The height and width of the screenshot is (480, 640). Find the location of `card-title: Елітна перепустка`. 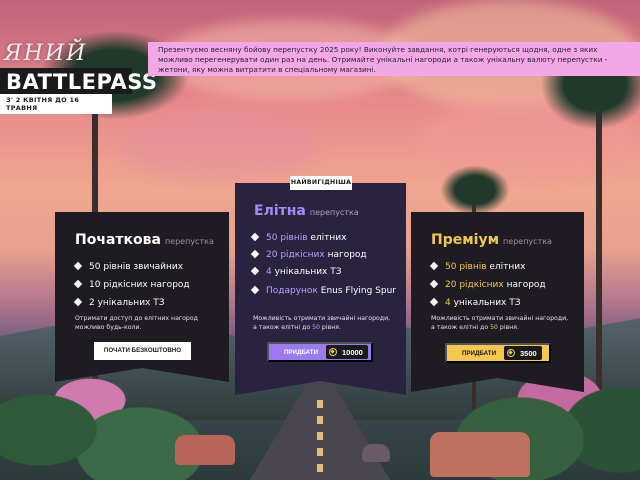

card-title: Елітна перепустка is located at coordinates (306, 211).